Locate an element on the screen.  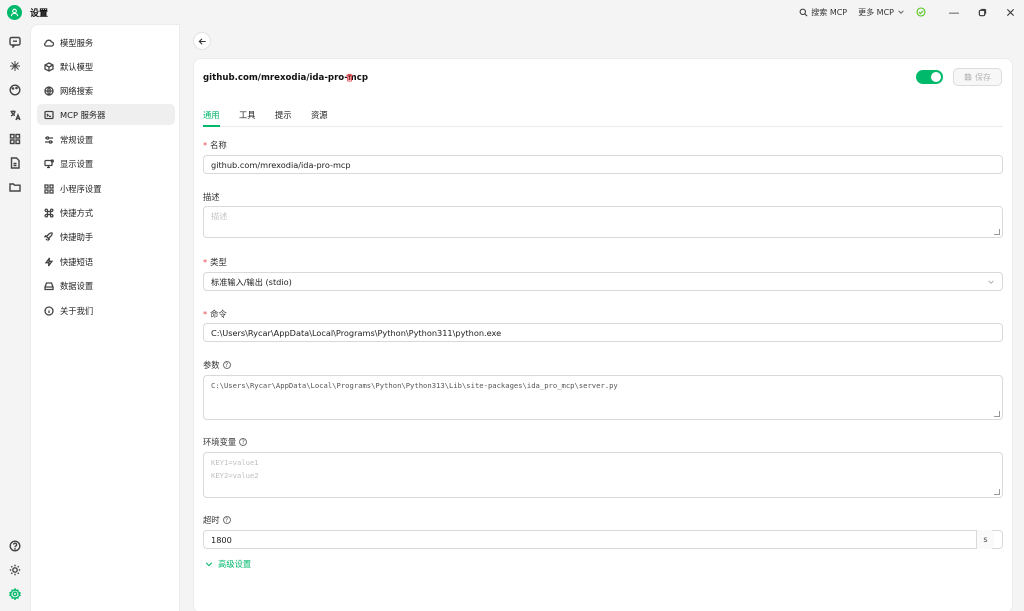
tab-tools: 工具 is located at coordinates (247, 118).